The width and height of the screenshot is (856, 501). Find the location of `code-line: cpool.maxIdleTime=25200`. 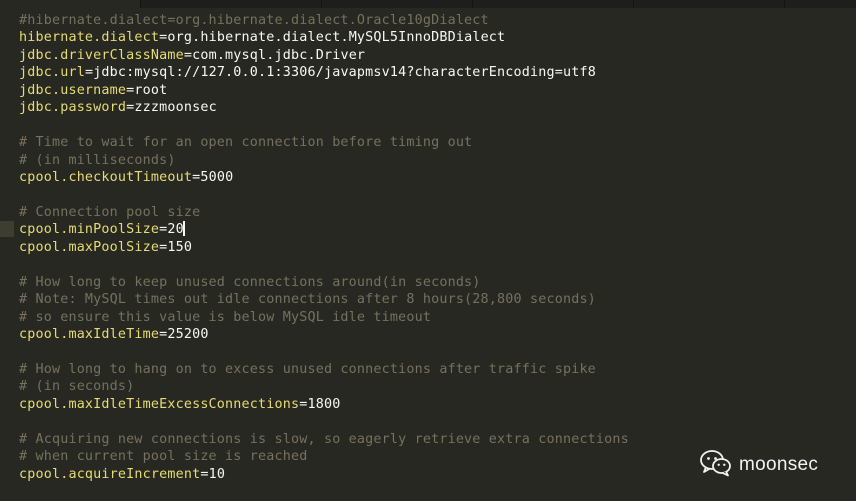

code-line: cpool.maxIdleTime=25200 is located at coordinates (114, 334).